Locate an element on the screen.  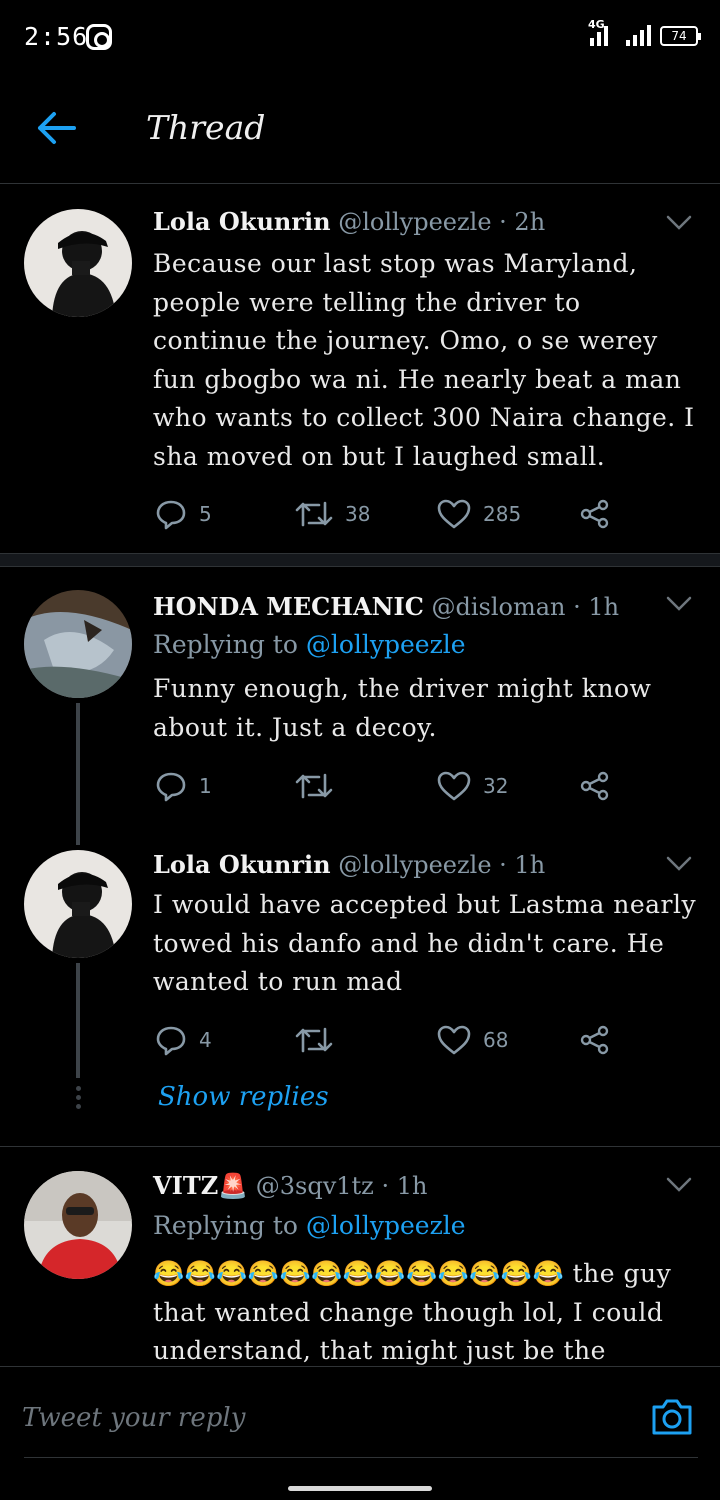
tweet-header: Lola Okunrin @lollypeezle · 1h is located at coordinates (349, 864).